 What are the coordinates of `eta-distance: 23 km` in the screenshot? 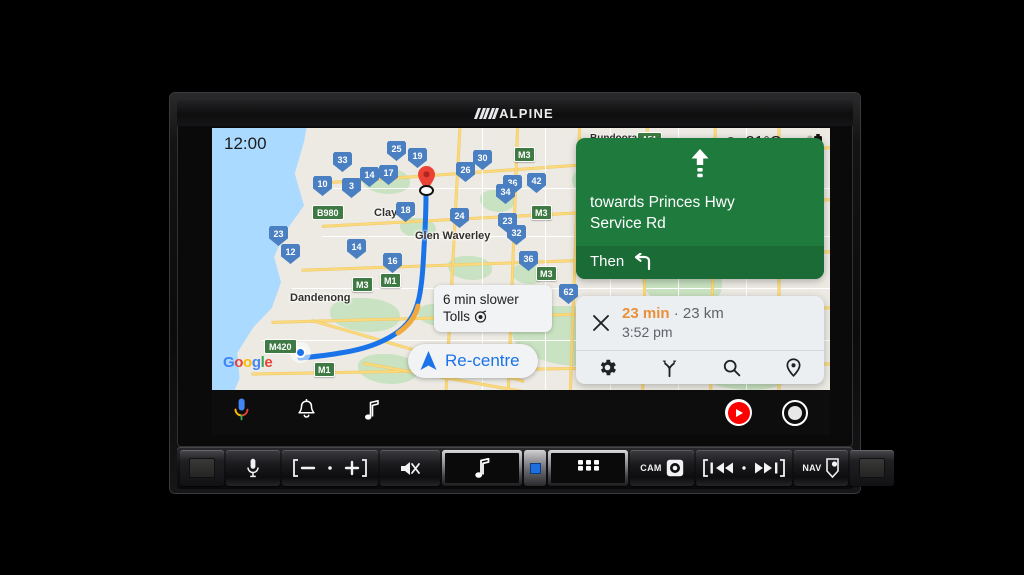 It's located at (703, 313).